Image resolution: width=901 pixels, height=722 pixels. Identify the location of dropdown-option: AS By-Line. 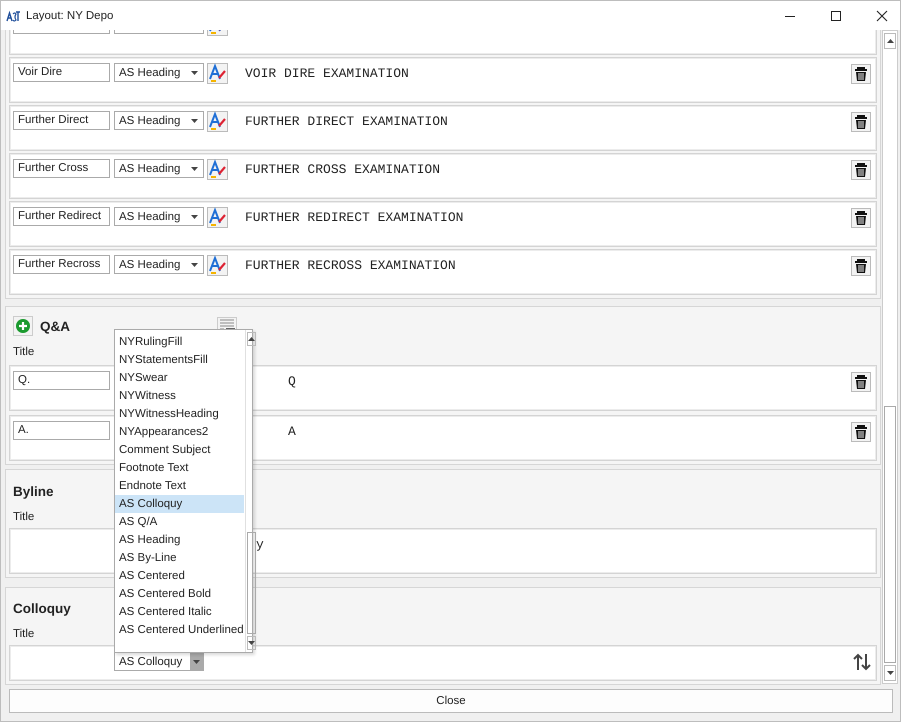
(179, 558).